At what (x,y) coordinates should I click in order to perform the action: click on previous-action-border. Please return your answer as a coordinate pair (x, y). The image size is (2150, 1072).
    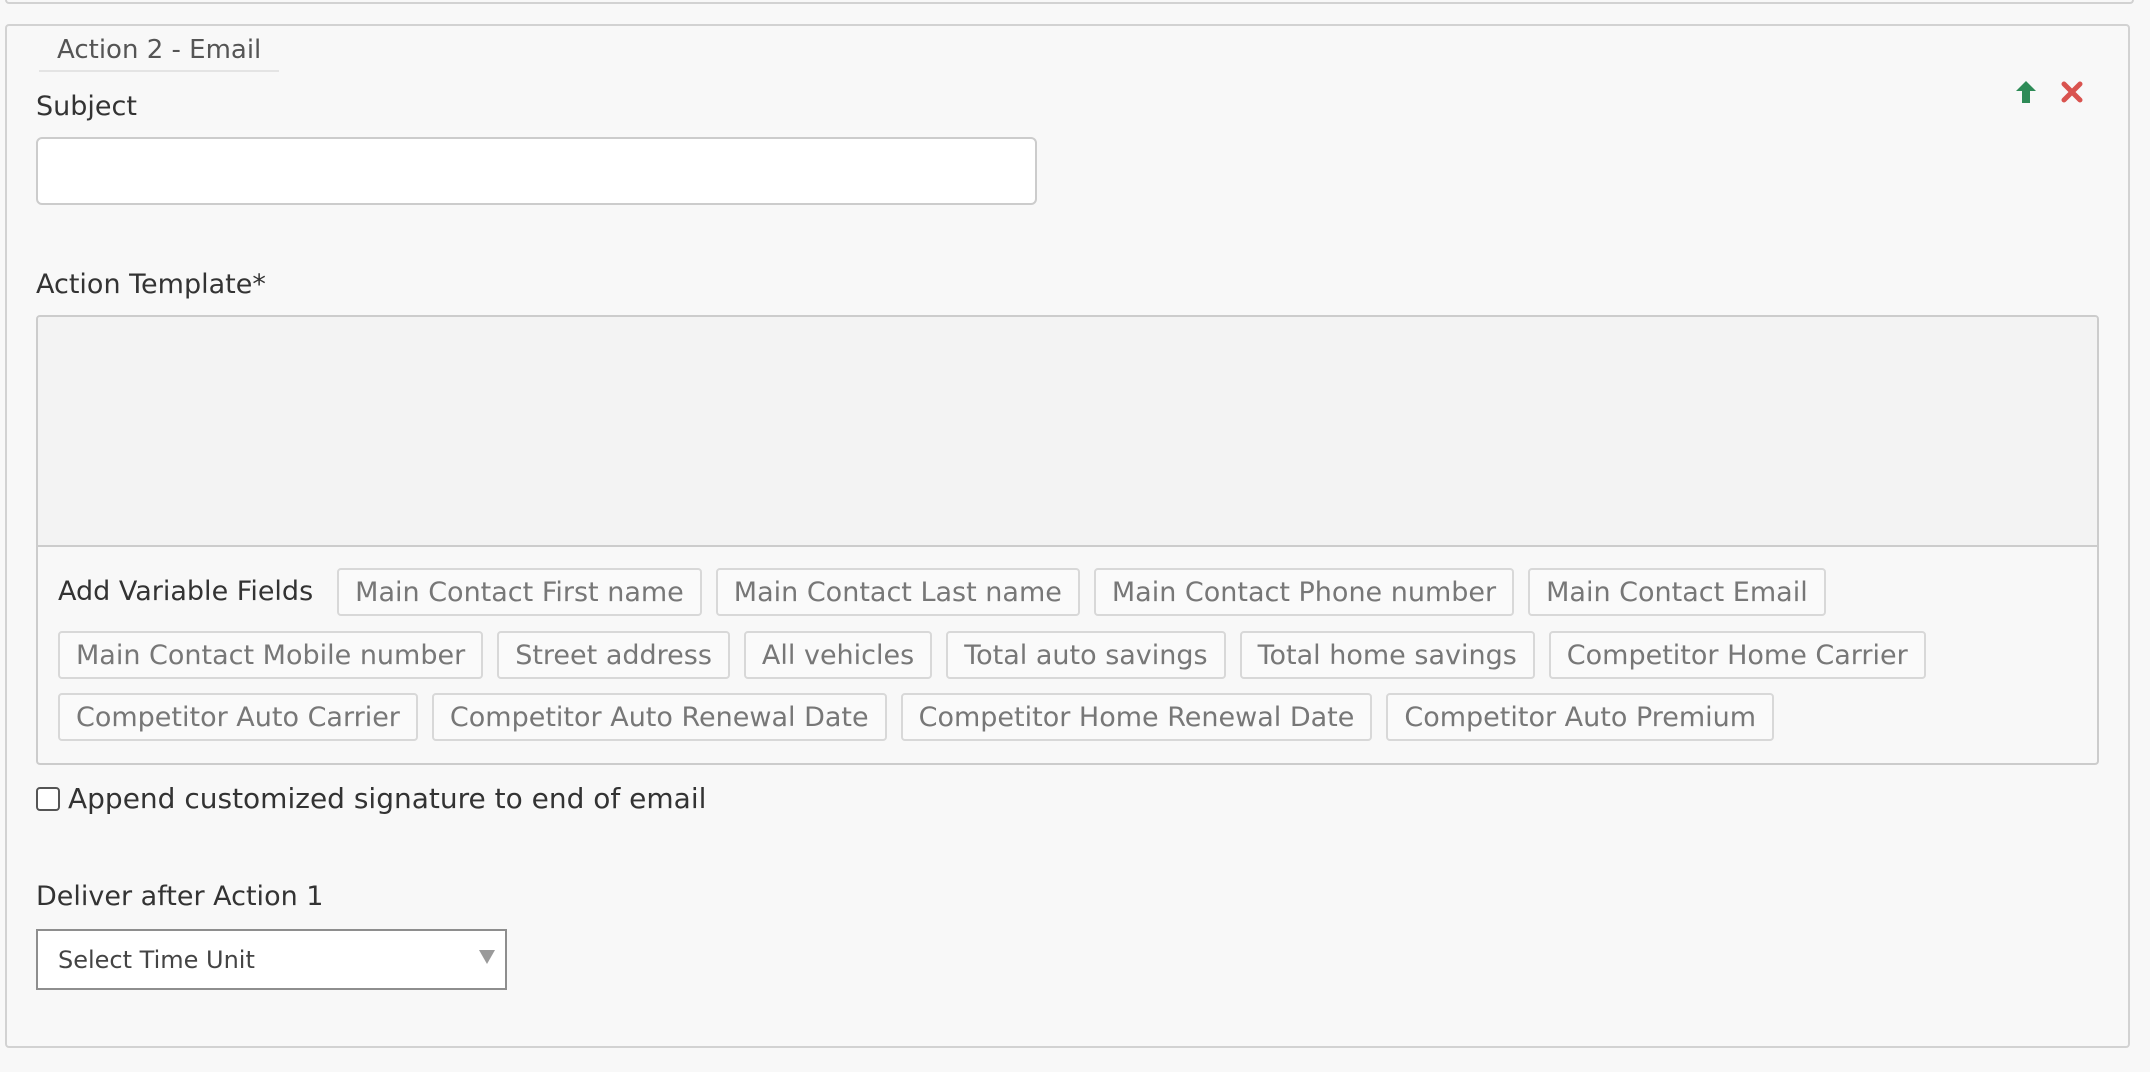
    Looking at the image, I should click on (1069, 2).